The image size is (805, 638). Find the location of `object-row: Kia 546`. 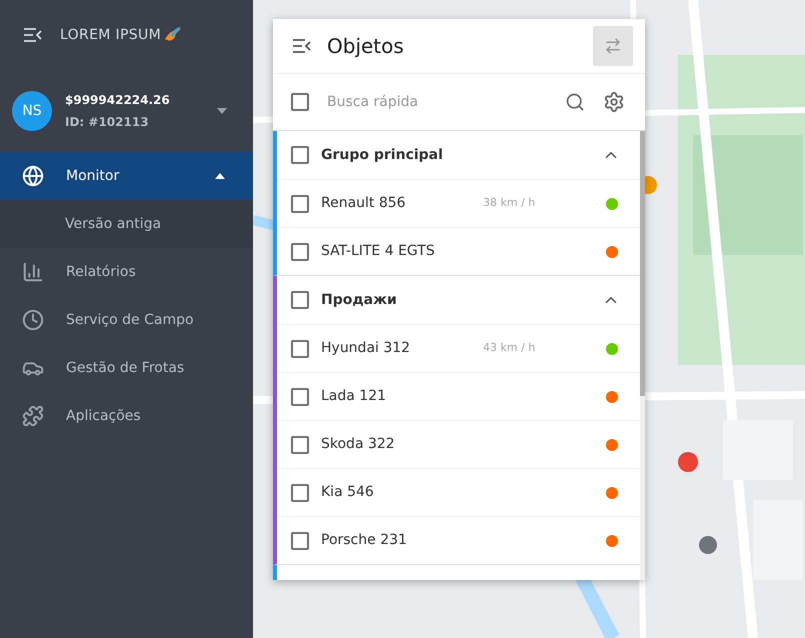

object-row: Kia 546 is located at coordinates (458, 492).